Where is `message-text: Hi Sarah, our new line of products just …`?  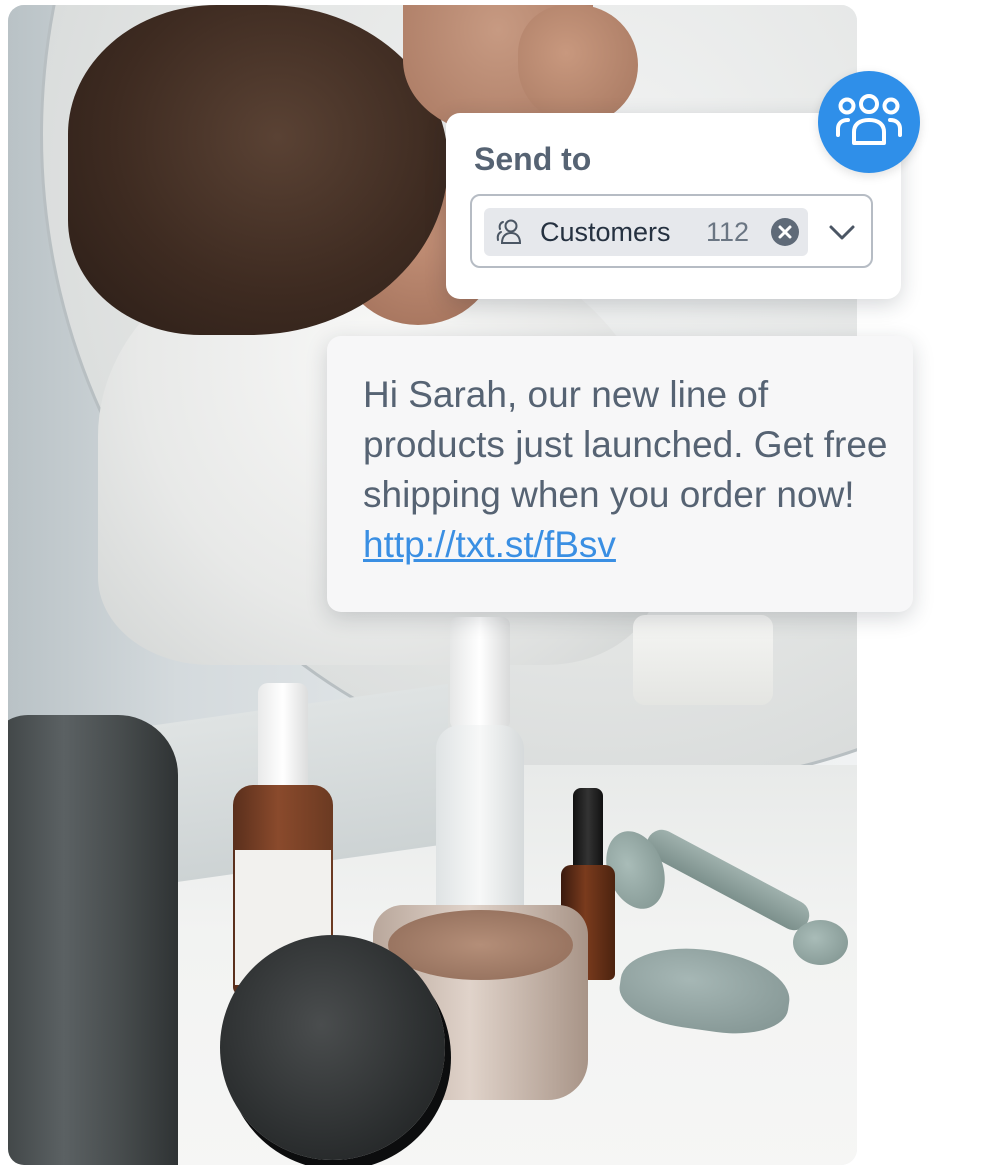 message-text: Hi Sarah, our new line of products just … is located at coordinates (625, 444).